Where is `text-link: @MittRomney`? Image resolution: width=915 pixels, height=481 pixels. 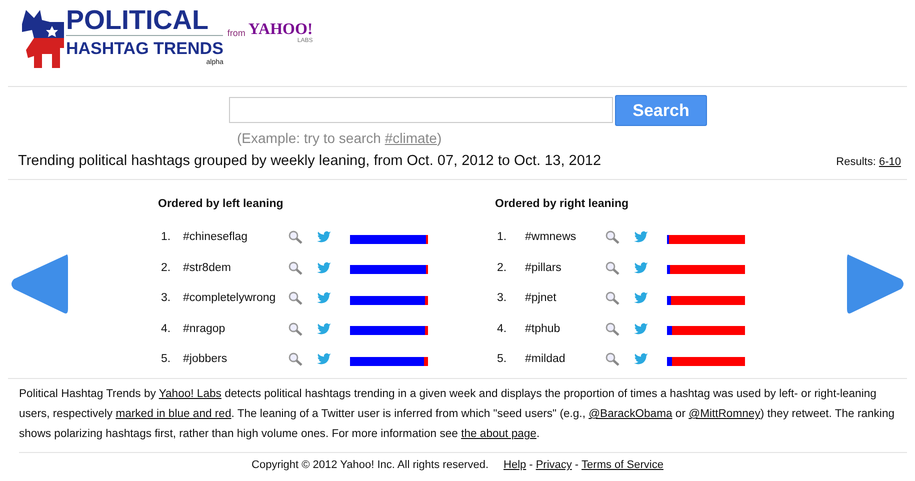 text-link: @MittRomney is located at coordinates (724, 414).